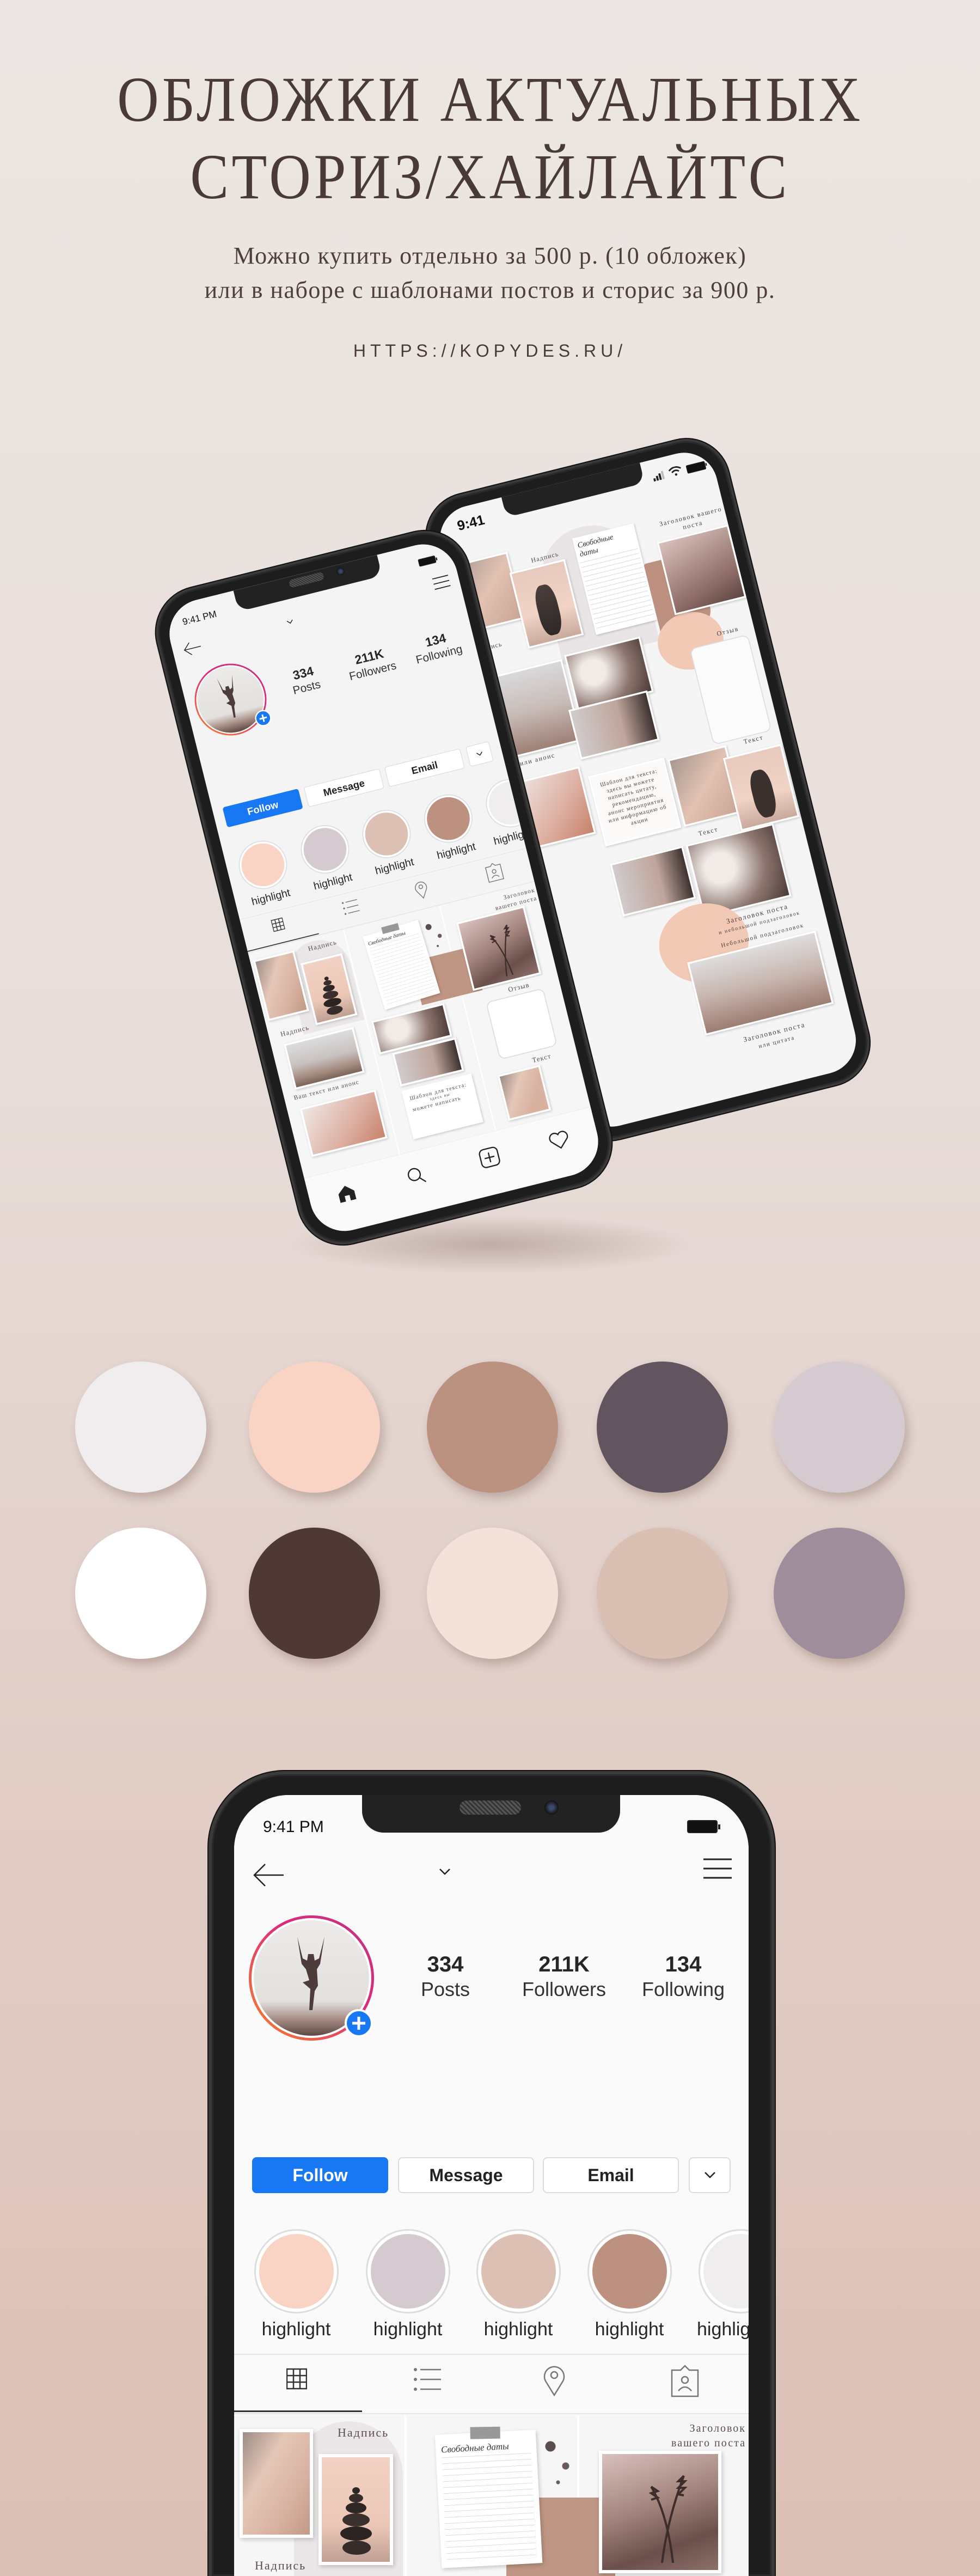 Image resolution: width=980 pixels, height=2576 pixels. Describe the element at coordinates (708, 2435) in the screenshot. I see `post-title: Заголовок вашего поста` at that location.